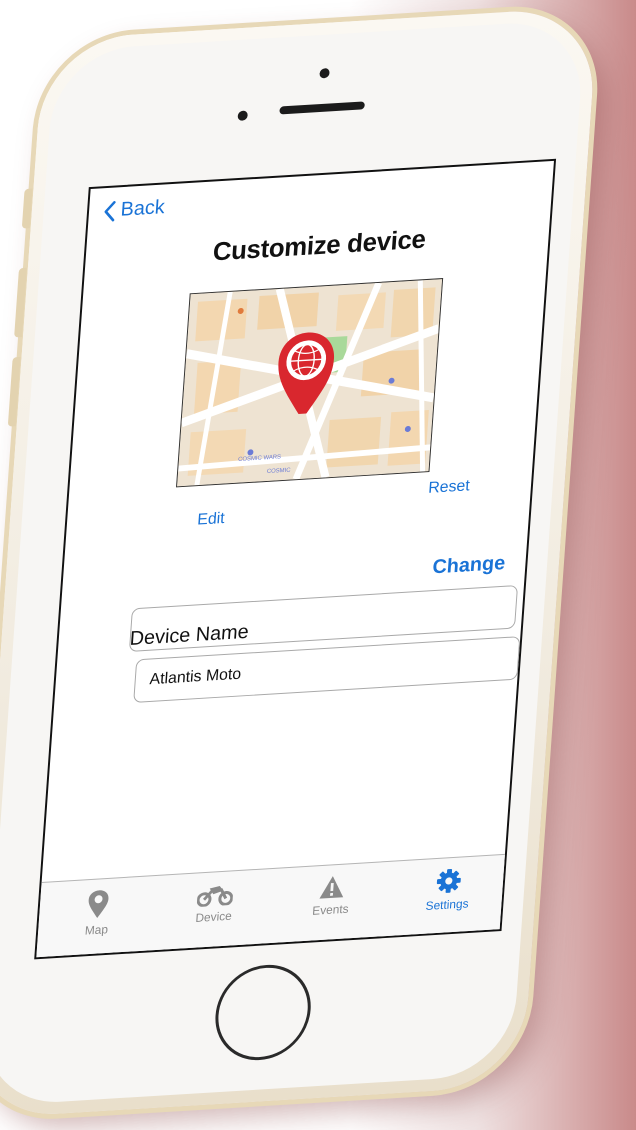  I want to click on map-image: COSMIC WARS COSMIC, so click(310, 383).